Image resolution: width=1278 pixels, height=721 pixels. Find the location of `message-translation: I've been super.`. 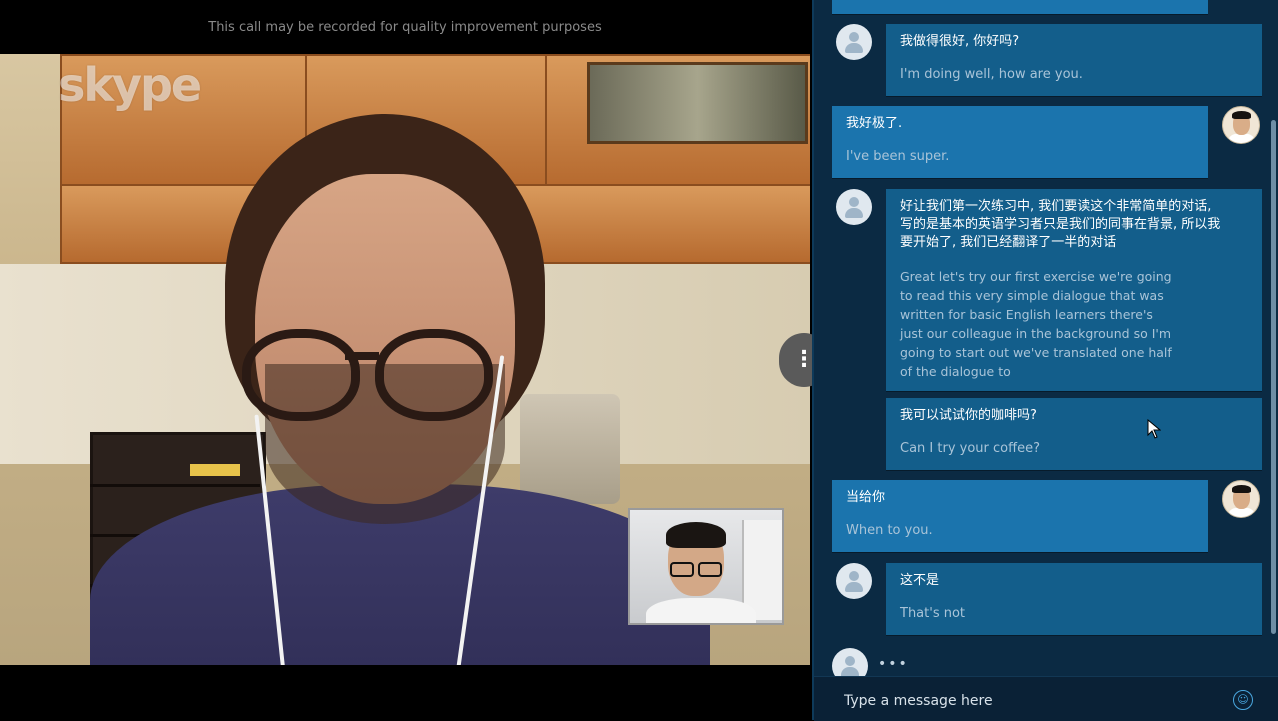

message-translation: I've been super. is located at coordinates (898, 156).